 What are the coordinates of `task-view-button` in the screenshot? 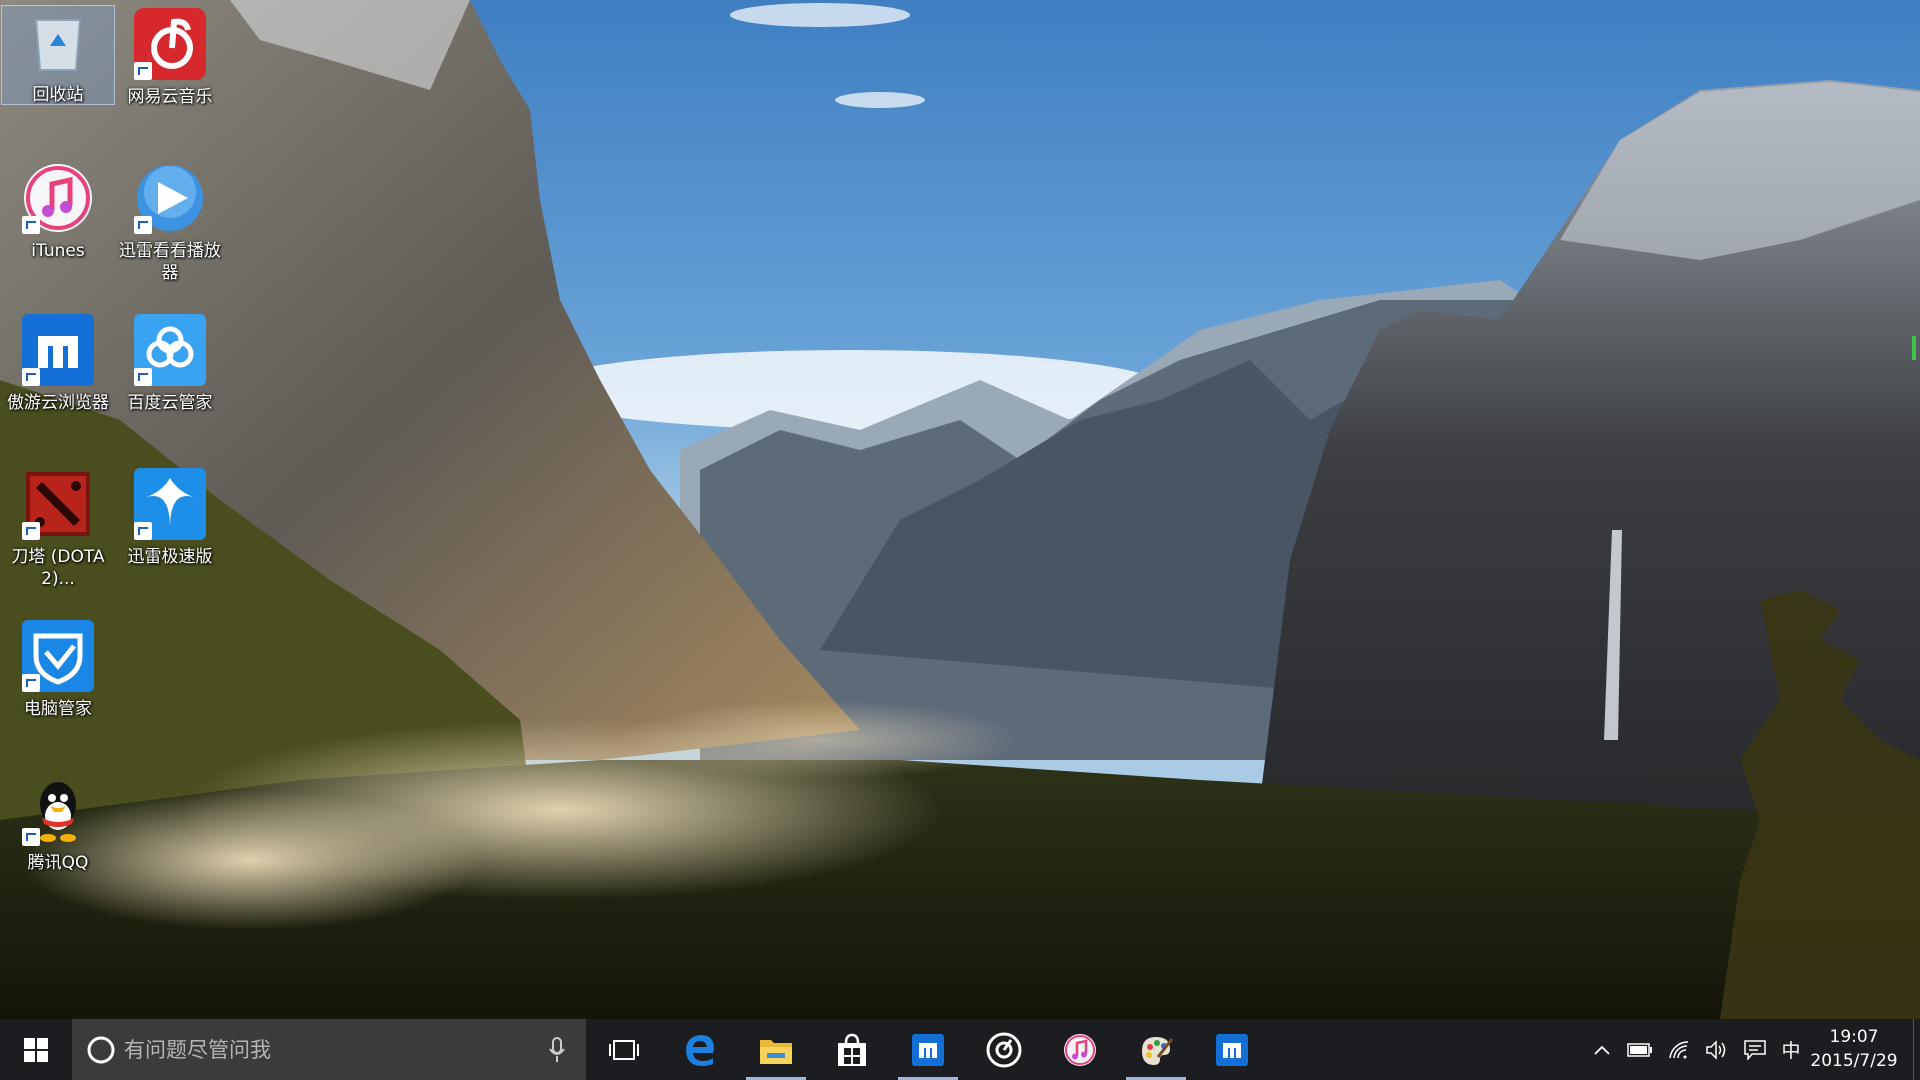 It's located at (624, 1049).